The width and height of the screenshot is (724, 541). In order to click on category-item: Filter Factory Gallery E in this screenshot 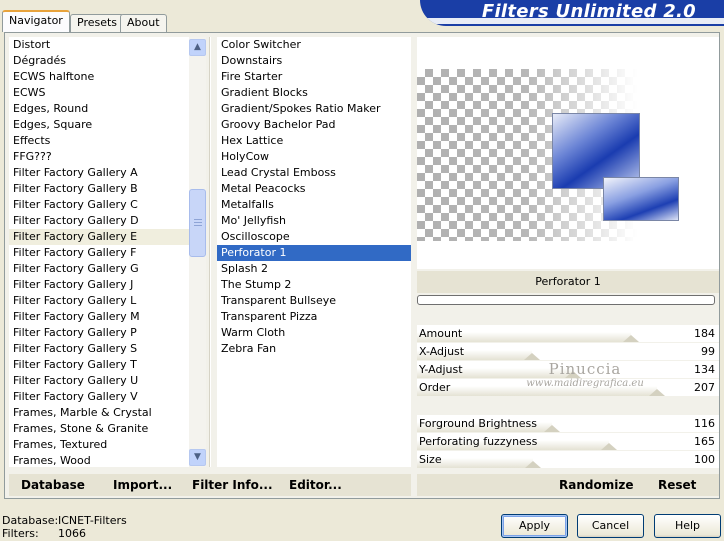, I will do `click(100, 237)`.